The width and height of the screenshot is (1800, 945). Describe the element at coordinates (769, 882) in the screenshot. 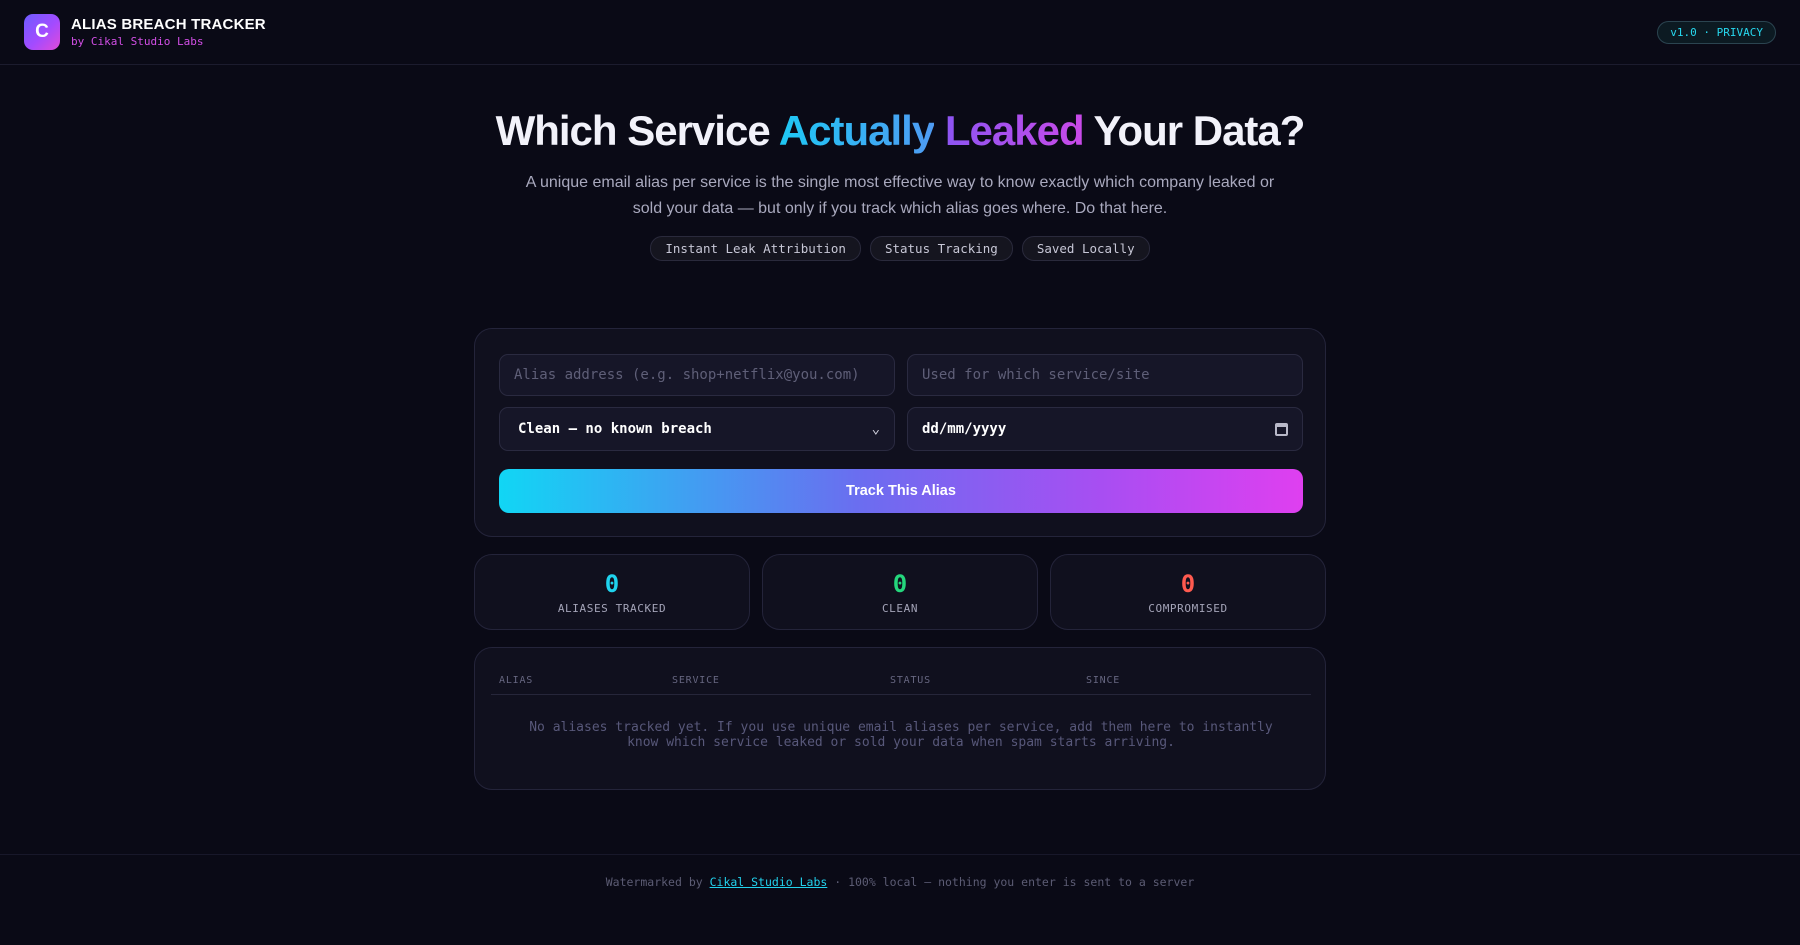

I see `footer-studio-link: Cikal Studio Labs` at that location.